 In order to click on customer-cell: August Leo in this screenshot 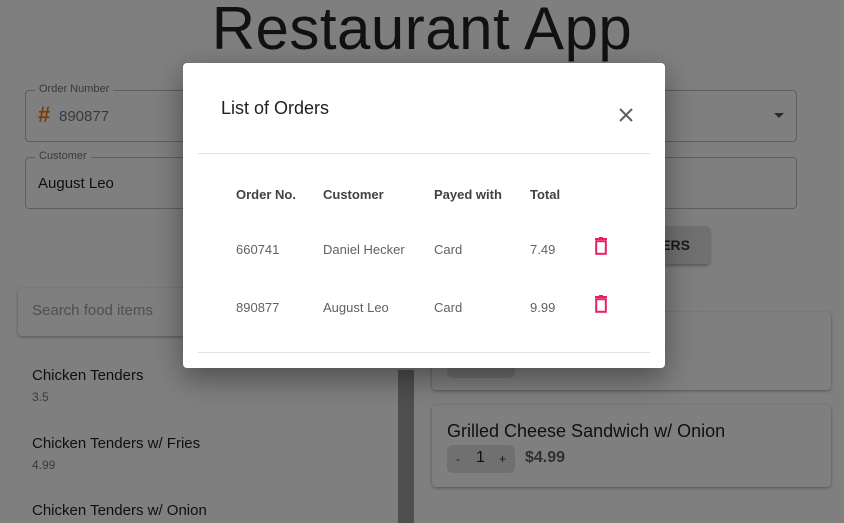, I will do `click(356, 307)`.